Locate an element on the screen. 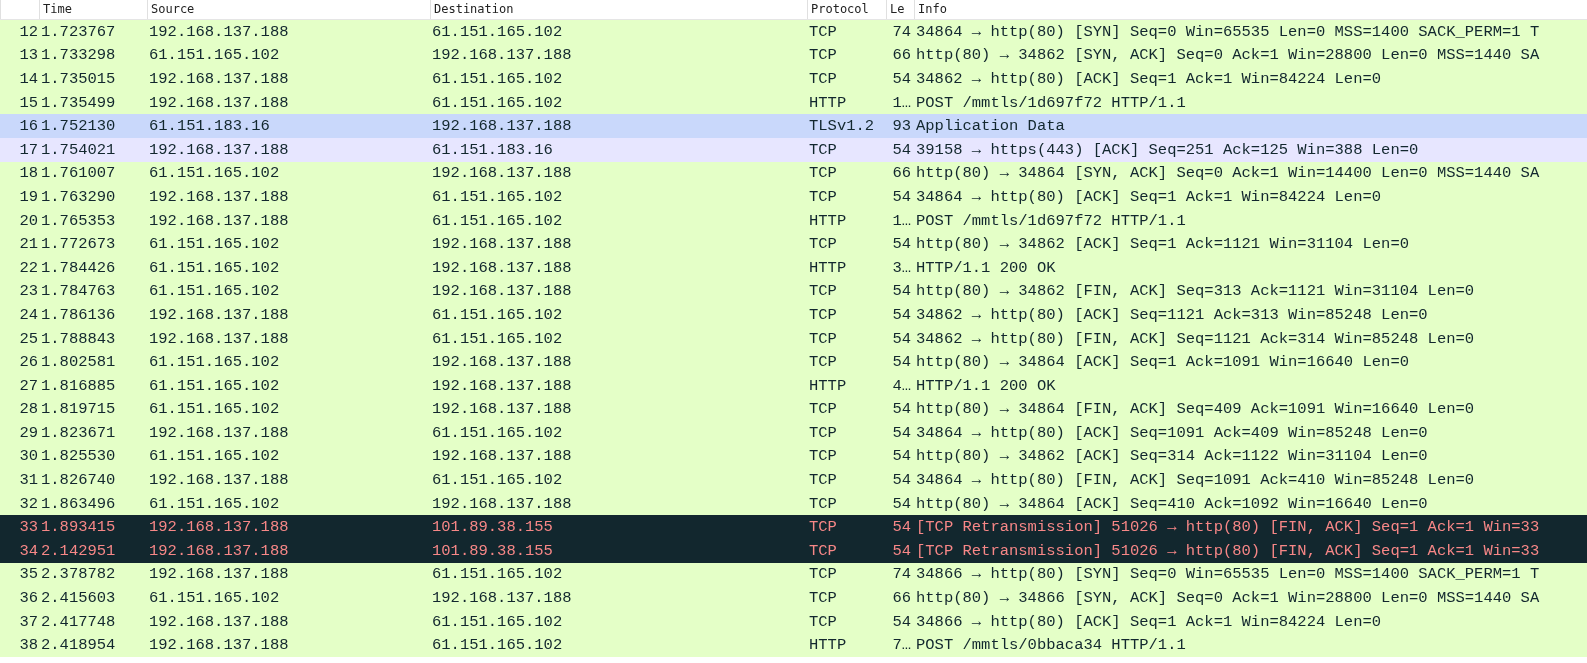 The height and width of the screenshot is (663, 1587). table-row: 23 1.784763 61.151.165.102 192.168.137.188 TCP 54 http(80) → 34862 [FIN, ACK] Seq=313 Ack=1121 Win=31104 Len=0 is located at coordinates (793, 291).